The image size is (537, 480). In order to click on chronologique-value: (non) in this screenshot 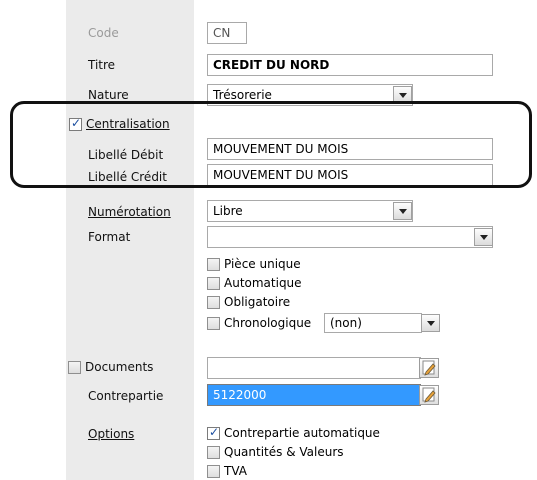, I will do `click(346, 323)`.